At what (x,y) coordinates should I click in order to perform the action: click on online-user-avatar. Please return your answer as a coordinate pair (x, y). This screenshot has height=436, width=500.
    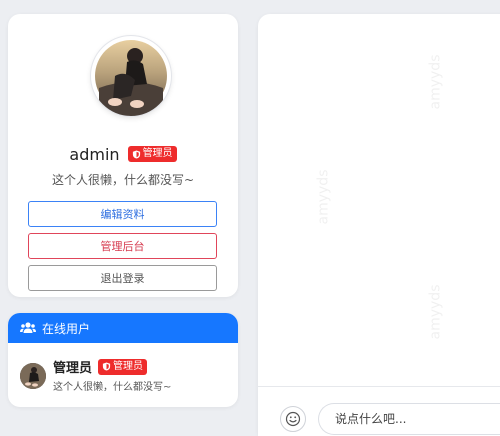
    Looking at the image, I should click on (33, 376).